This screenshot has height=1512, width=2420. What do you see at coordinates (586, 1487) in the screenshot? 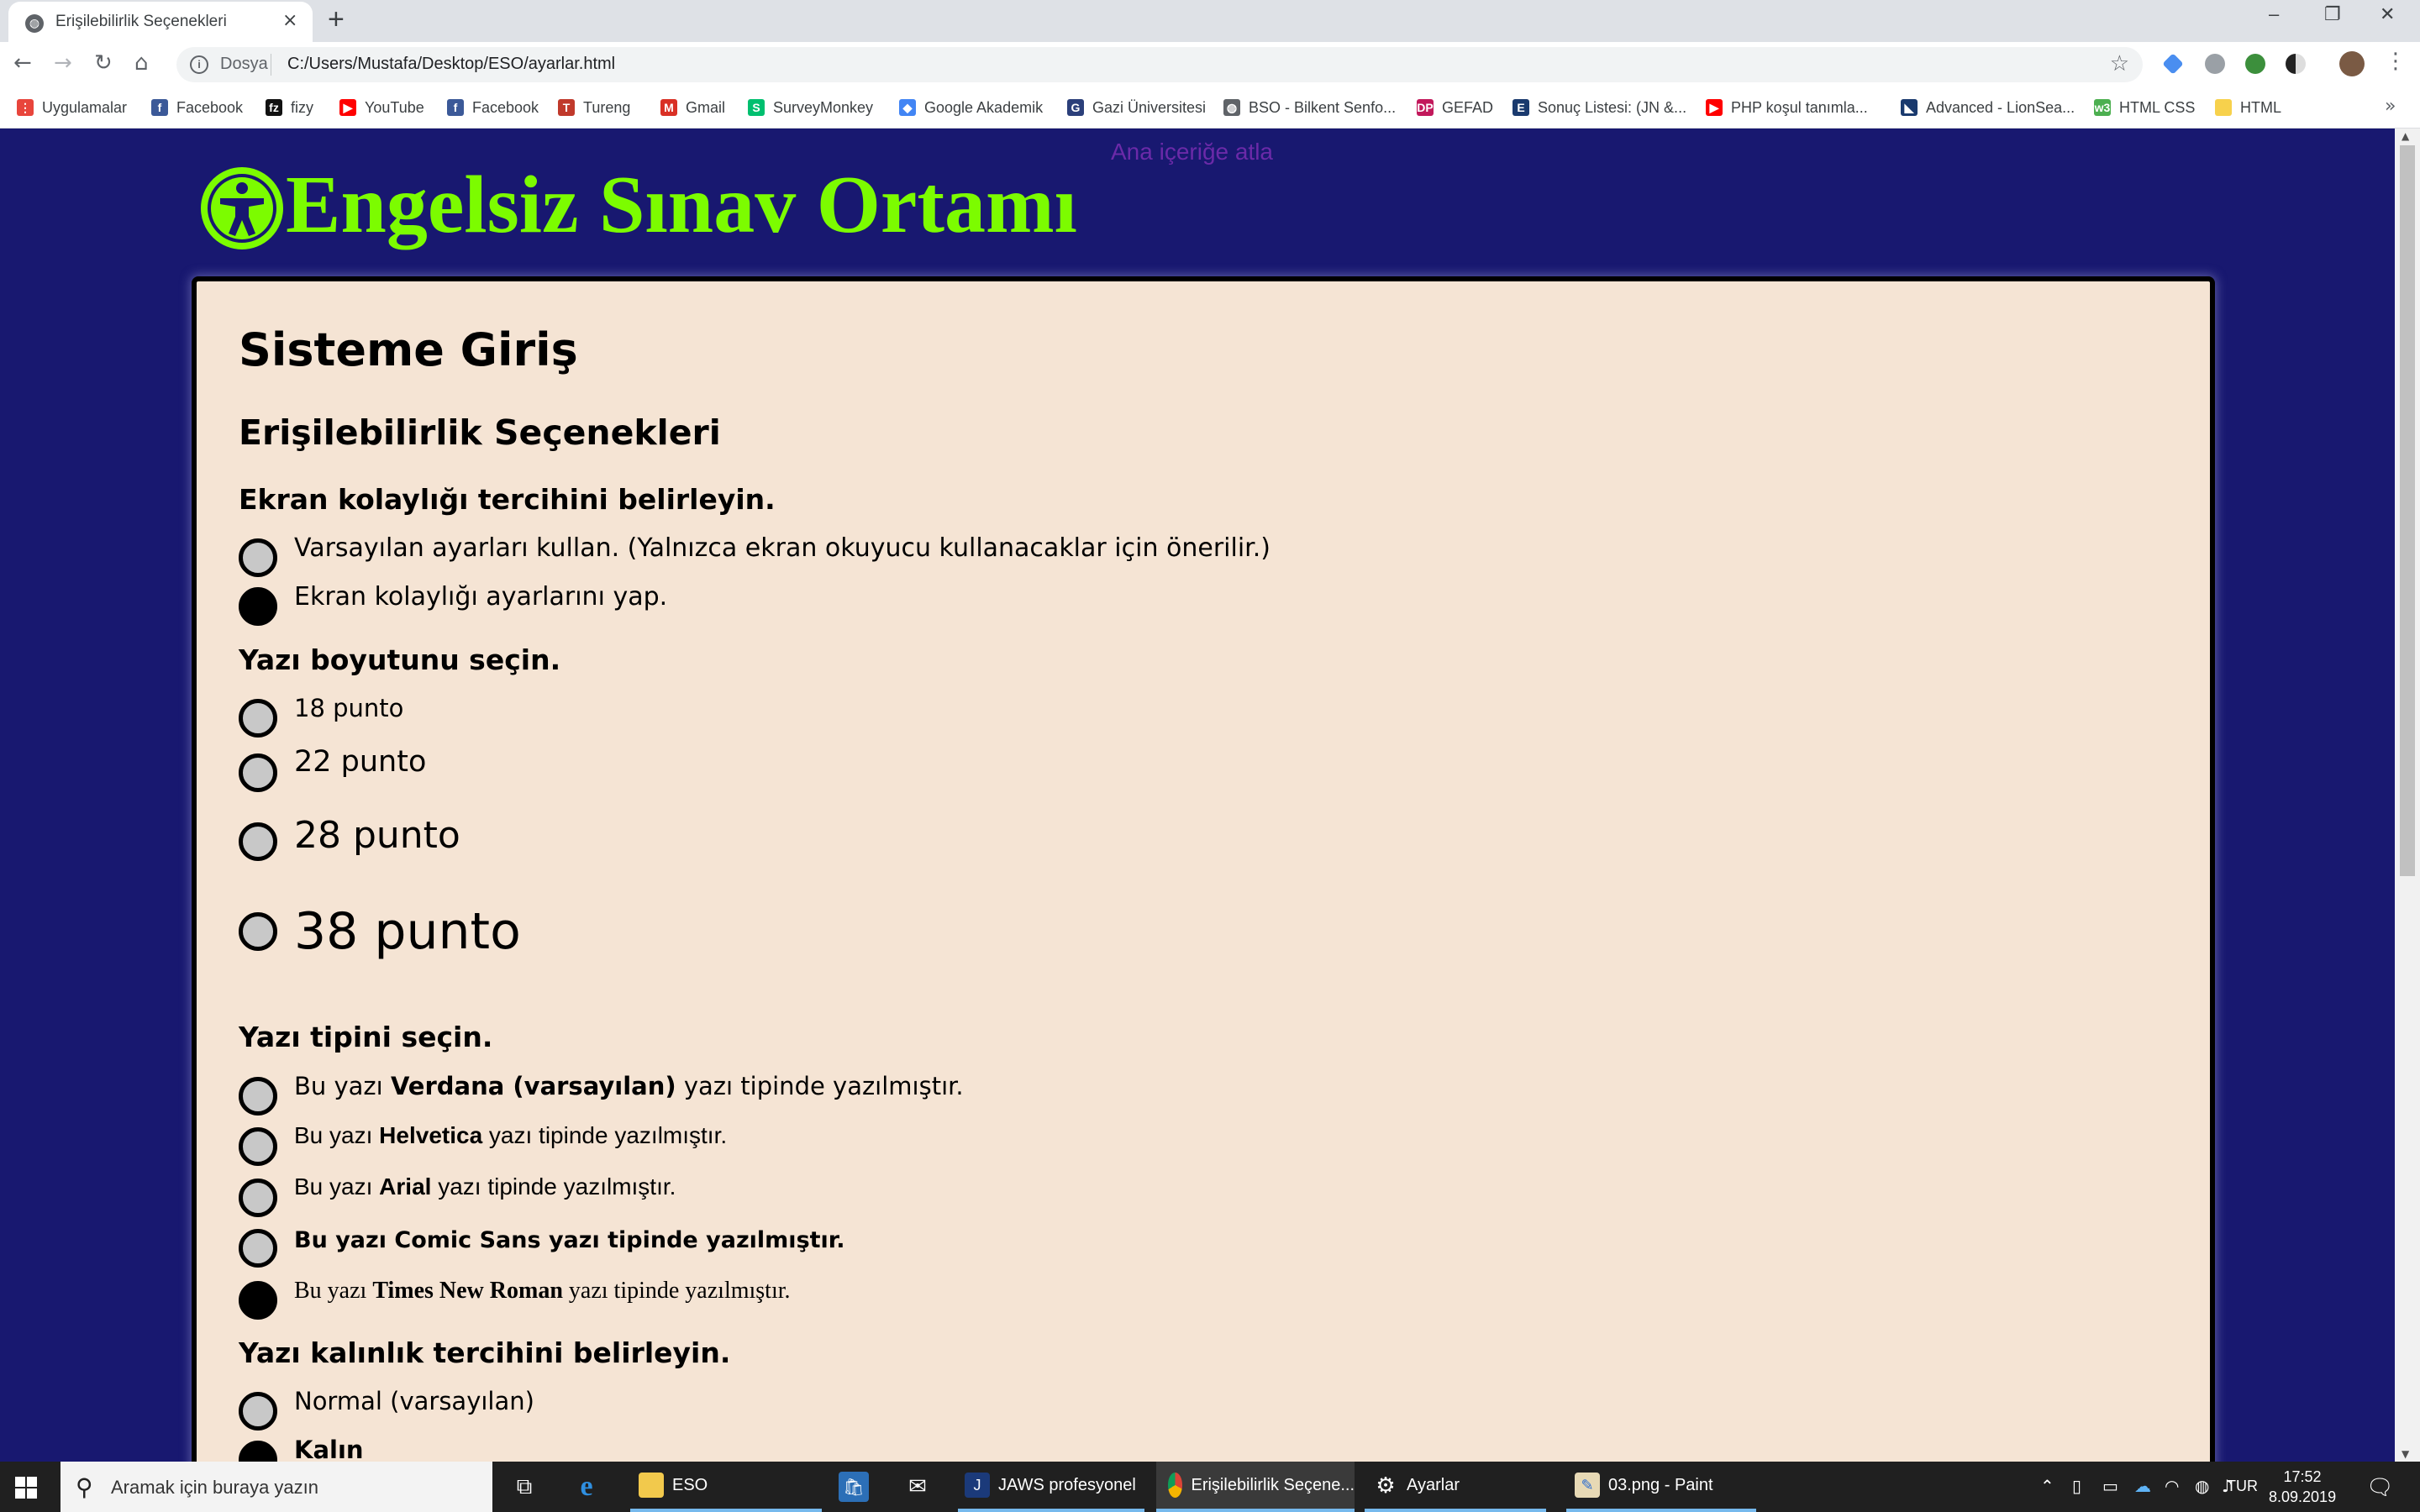
I see `edge-browser-icon: e` at bounding box center [586, 1487].